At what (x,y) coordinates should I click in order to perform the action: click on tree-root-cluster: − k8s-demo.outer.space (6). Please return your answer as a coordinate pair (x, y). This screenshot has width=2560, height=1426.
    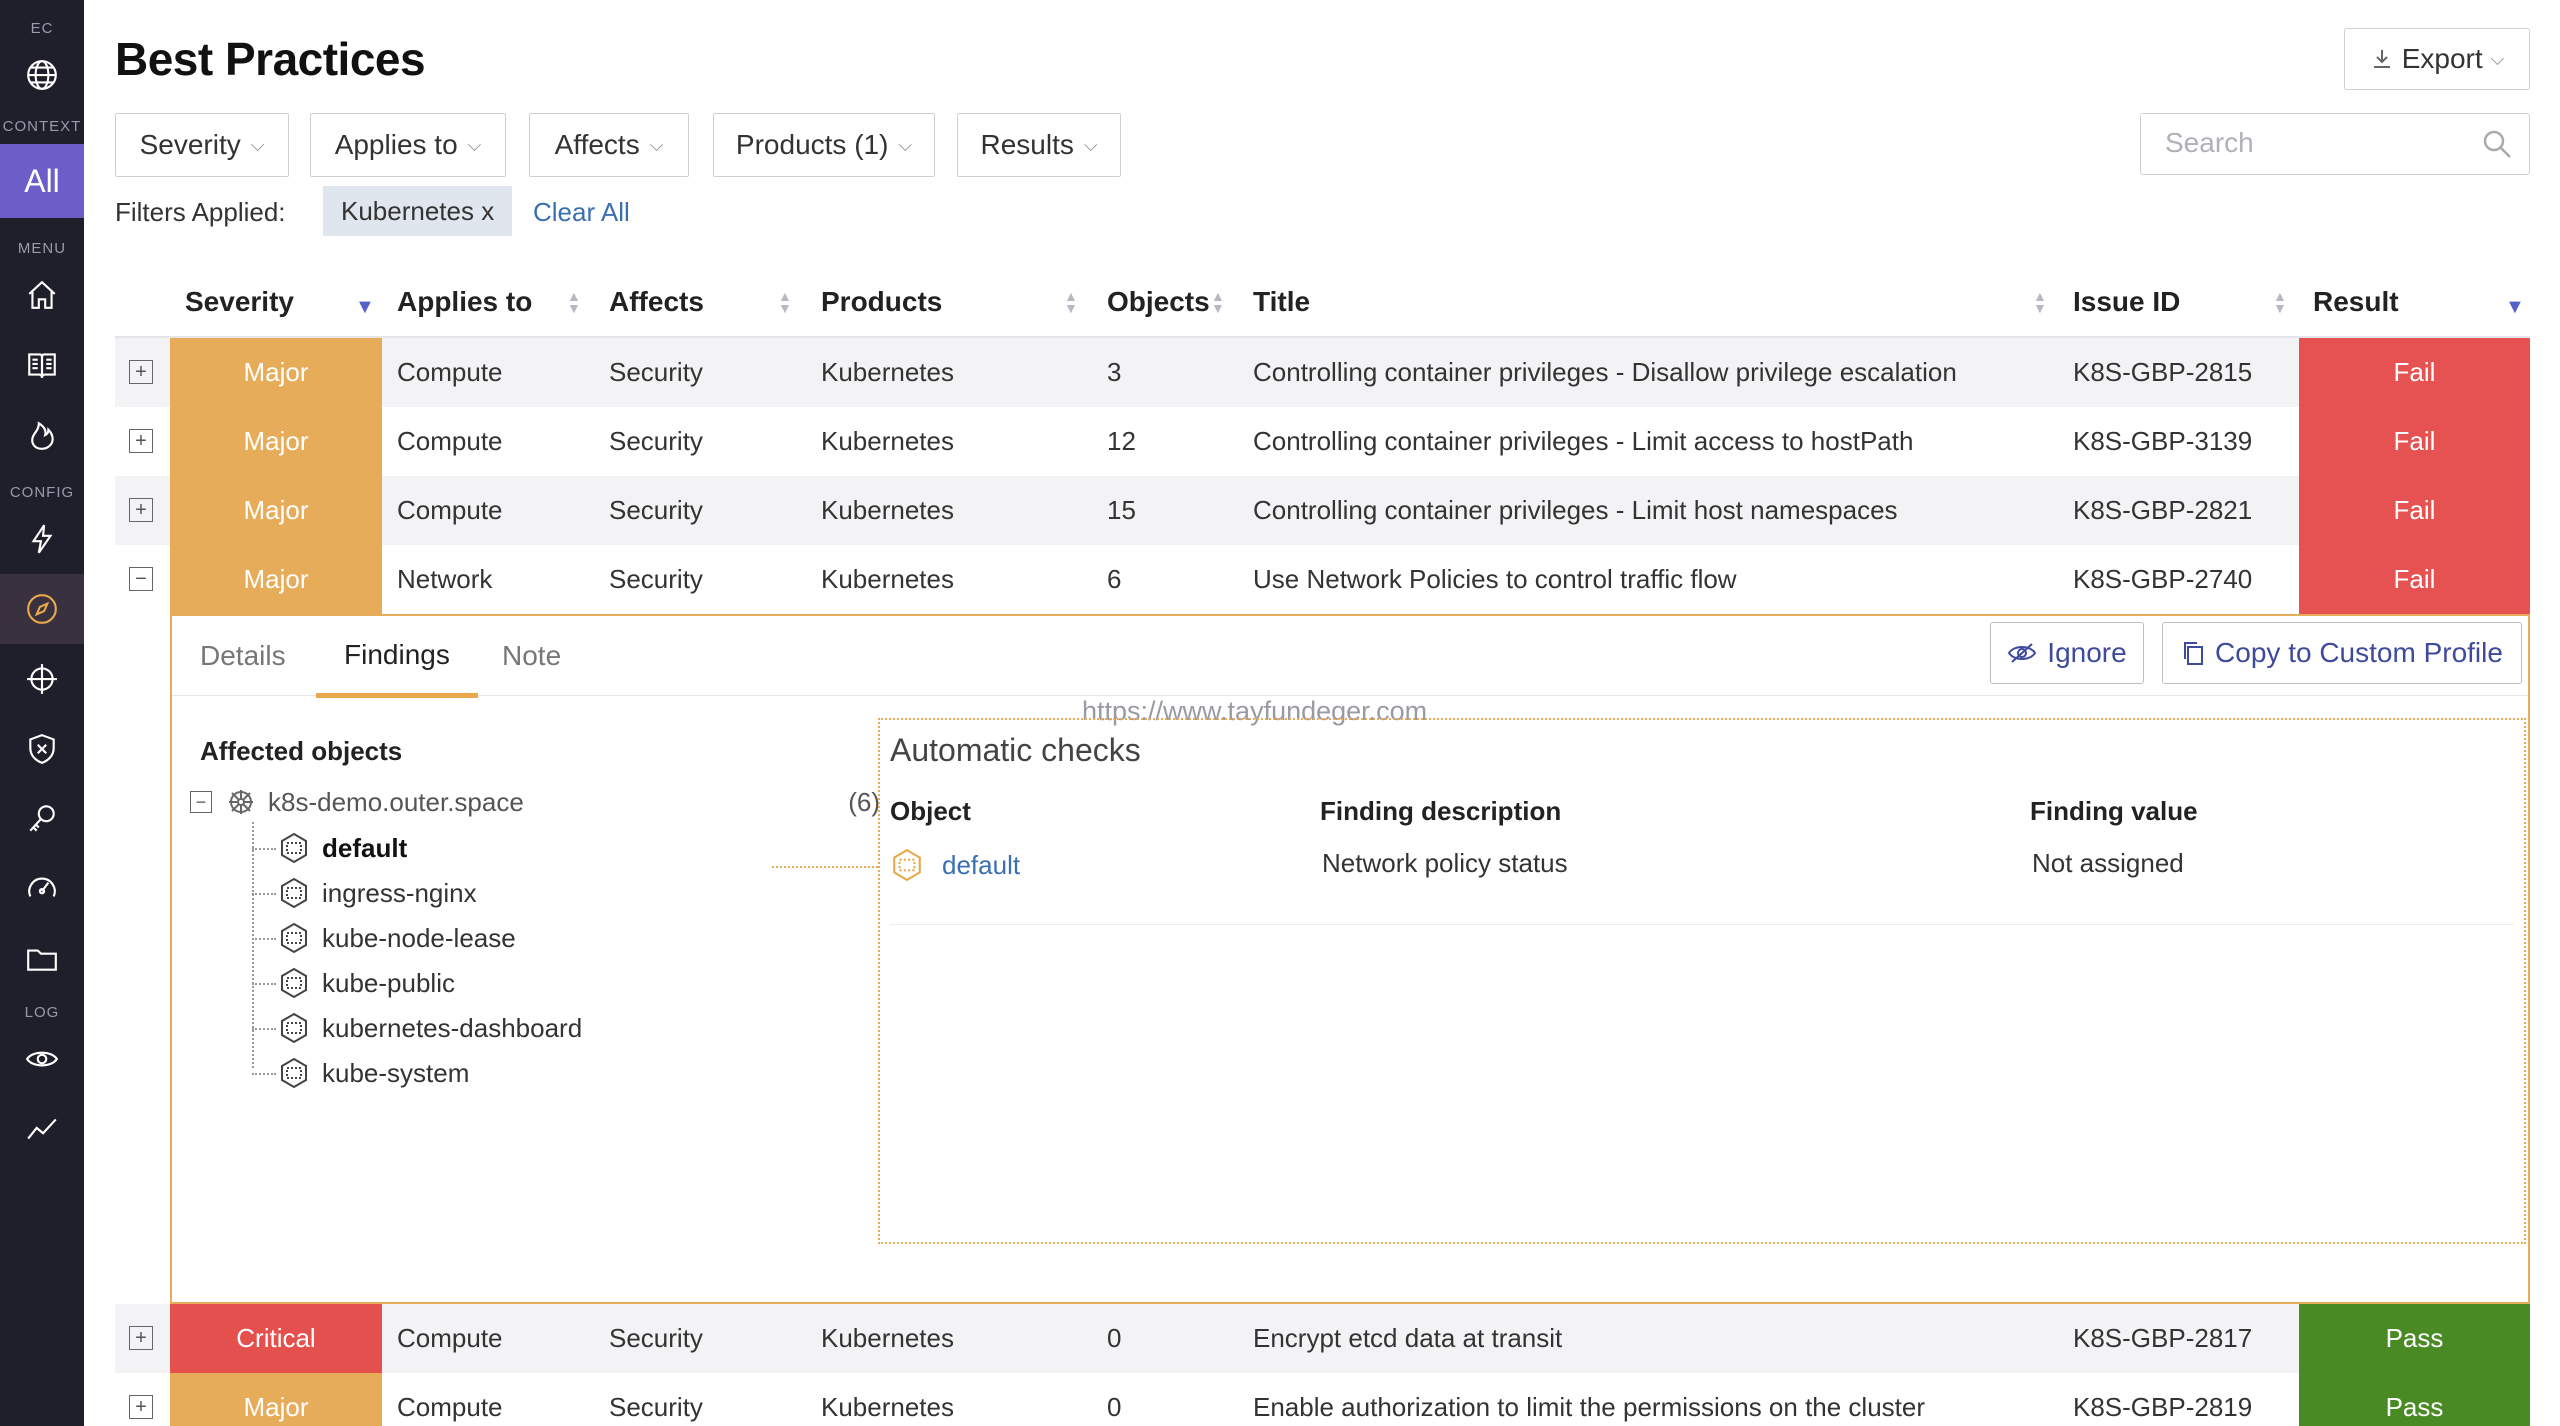
    Looking at the image, I should click on (535, 802).